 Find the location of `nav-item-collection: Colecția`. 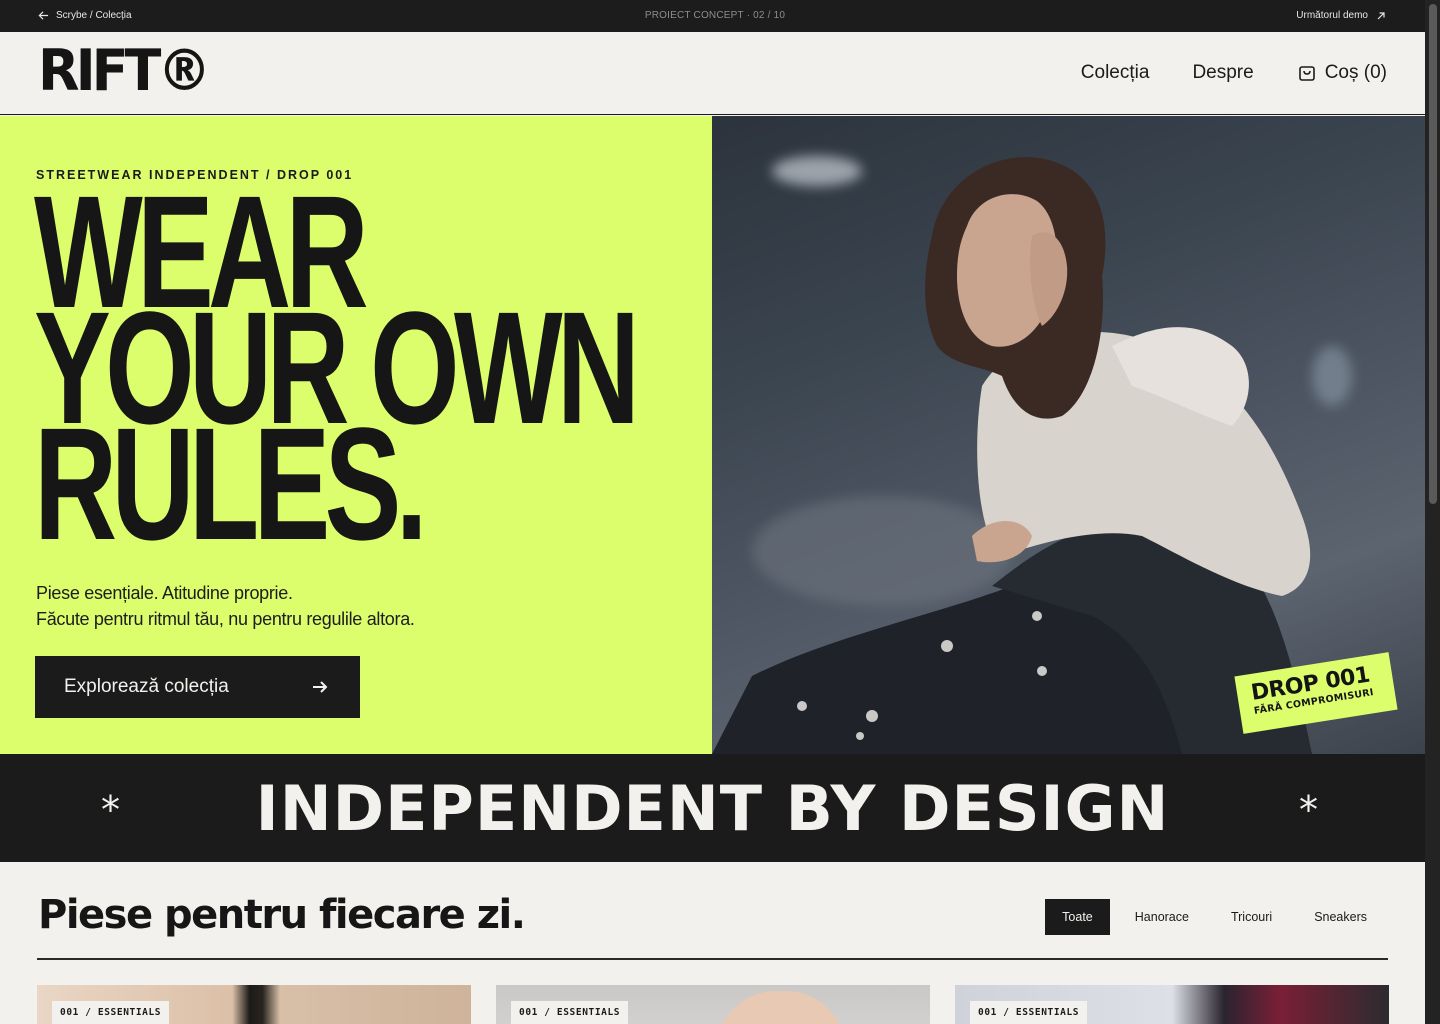

nav-item-collection: Colecția is located at coordinates (1115, 73).